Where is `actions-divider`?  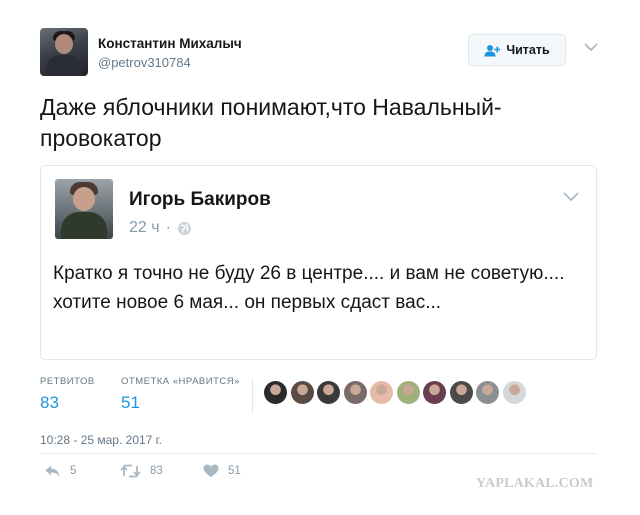 actions-divider is located at coordinates (318, 453).